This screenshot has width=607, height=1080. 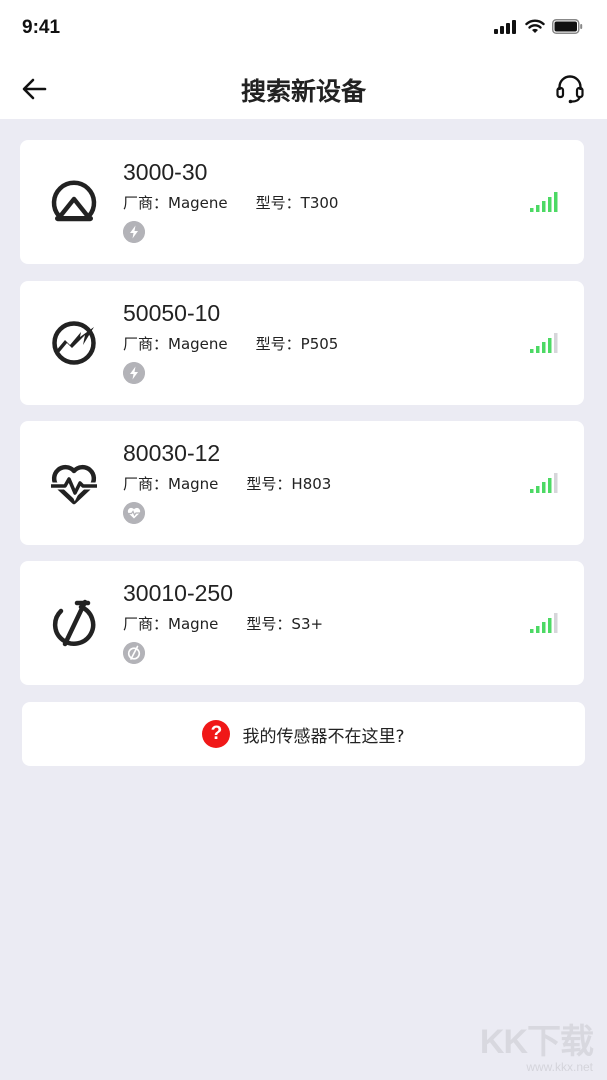 I want to click on device-name: 3000-30, so click(x=165, y=172).